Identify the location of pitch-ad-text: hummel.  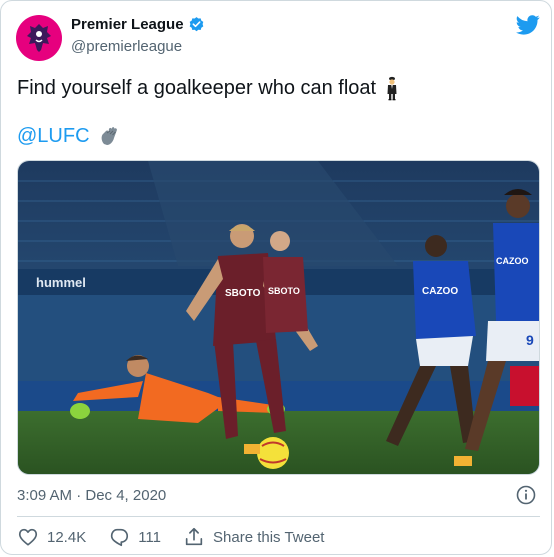
(61, 282).